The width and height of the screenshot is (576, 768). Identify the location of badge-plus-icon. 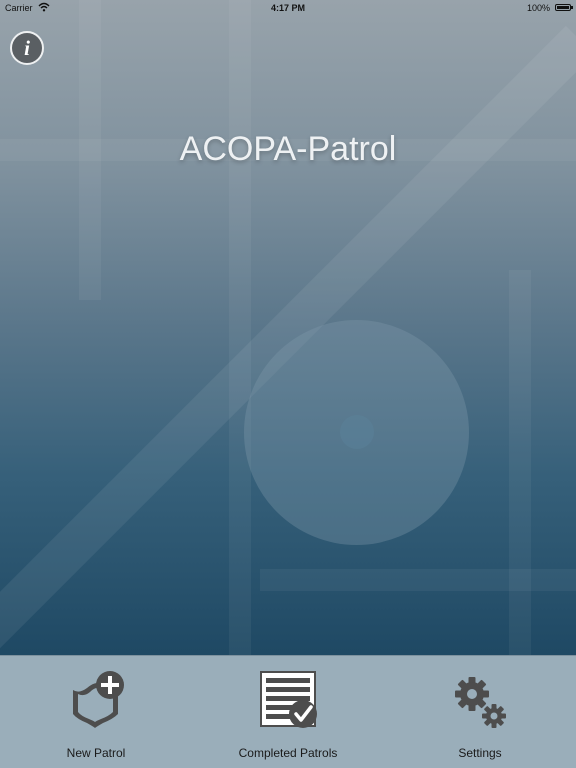
(98, 699).